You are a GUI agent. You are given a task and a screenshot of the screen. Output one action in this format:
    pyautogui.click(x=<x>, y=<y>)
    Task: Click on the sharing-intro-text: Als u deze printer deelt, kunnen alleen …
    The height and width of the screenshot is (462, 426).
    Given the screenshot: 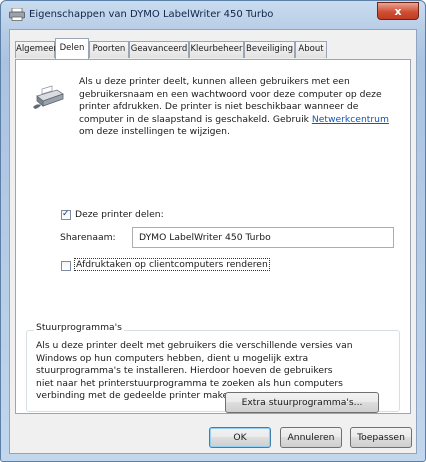 What is the action you would take?
    pyautogui.click(x=234, y=106)
    